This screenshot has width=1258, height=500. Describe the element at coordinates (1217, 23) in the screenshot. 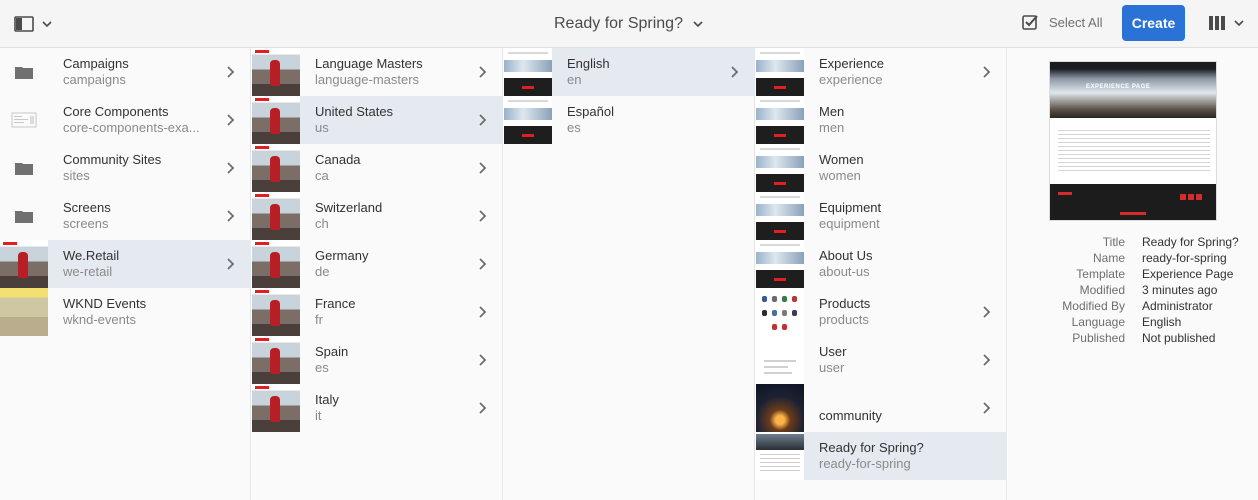

I see `column-view-icon` at that location.